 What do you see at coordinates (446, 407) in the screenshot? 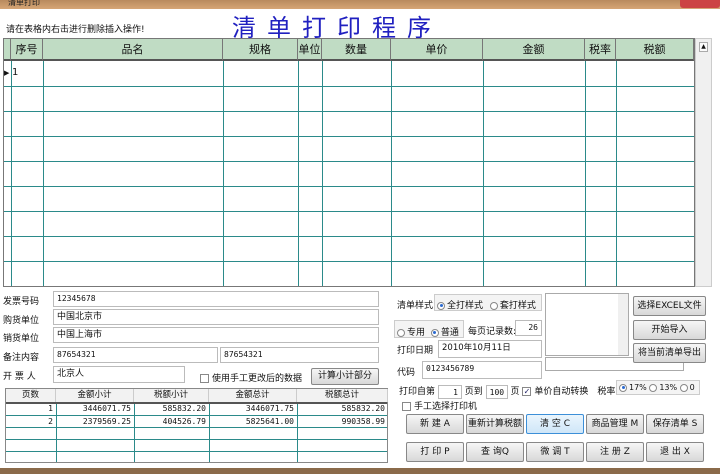
I see `manual-printer-label: 手工选择打印机` at bounding box center [446, 407].